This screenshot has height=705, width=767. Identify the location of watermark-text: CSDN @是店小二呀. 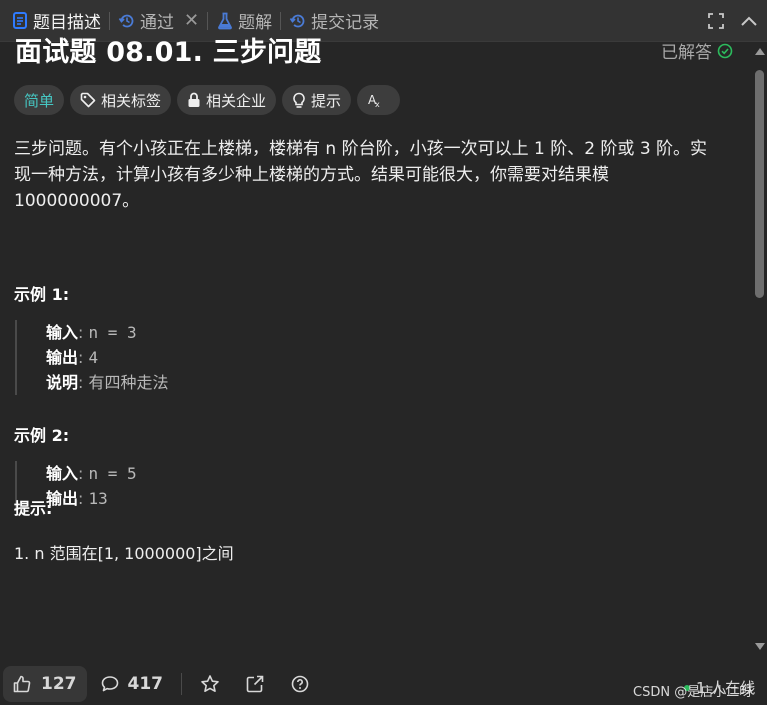
(693, 692).